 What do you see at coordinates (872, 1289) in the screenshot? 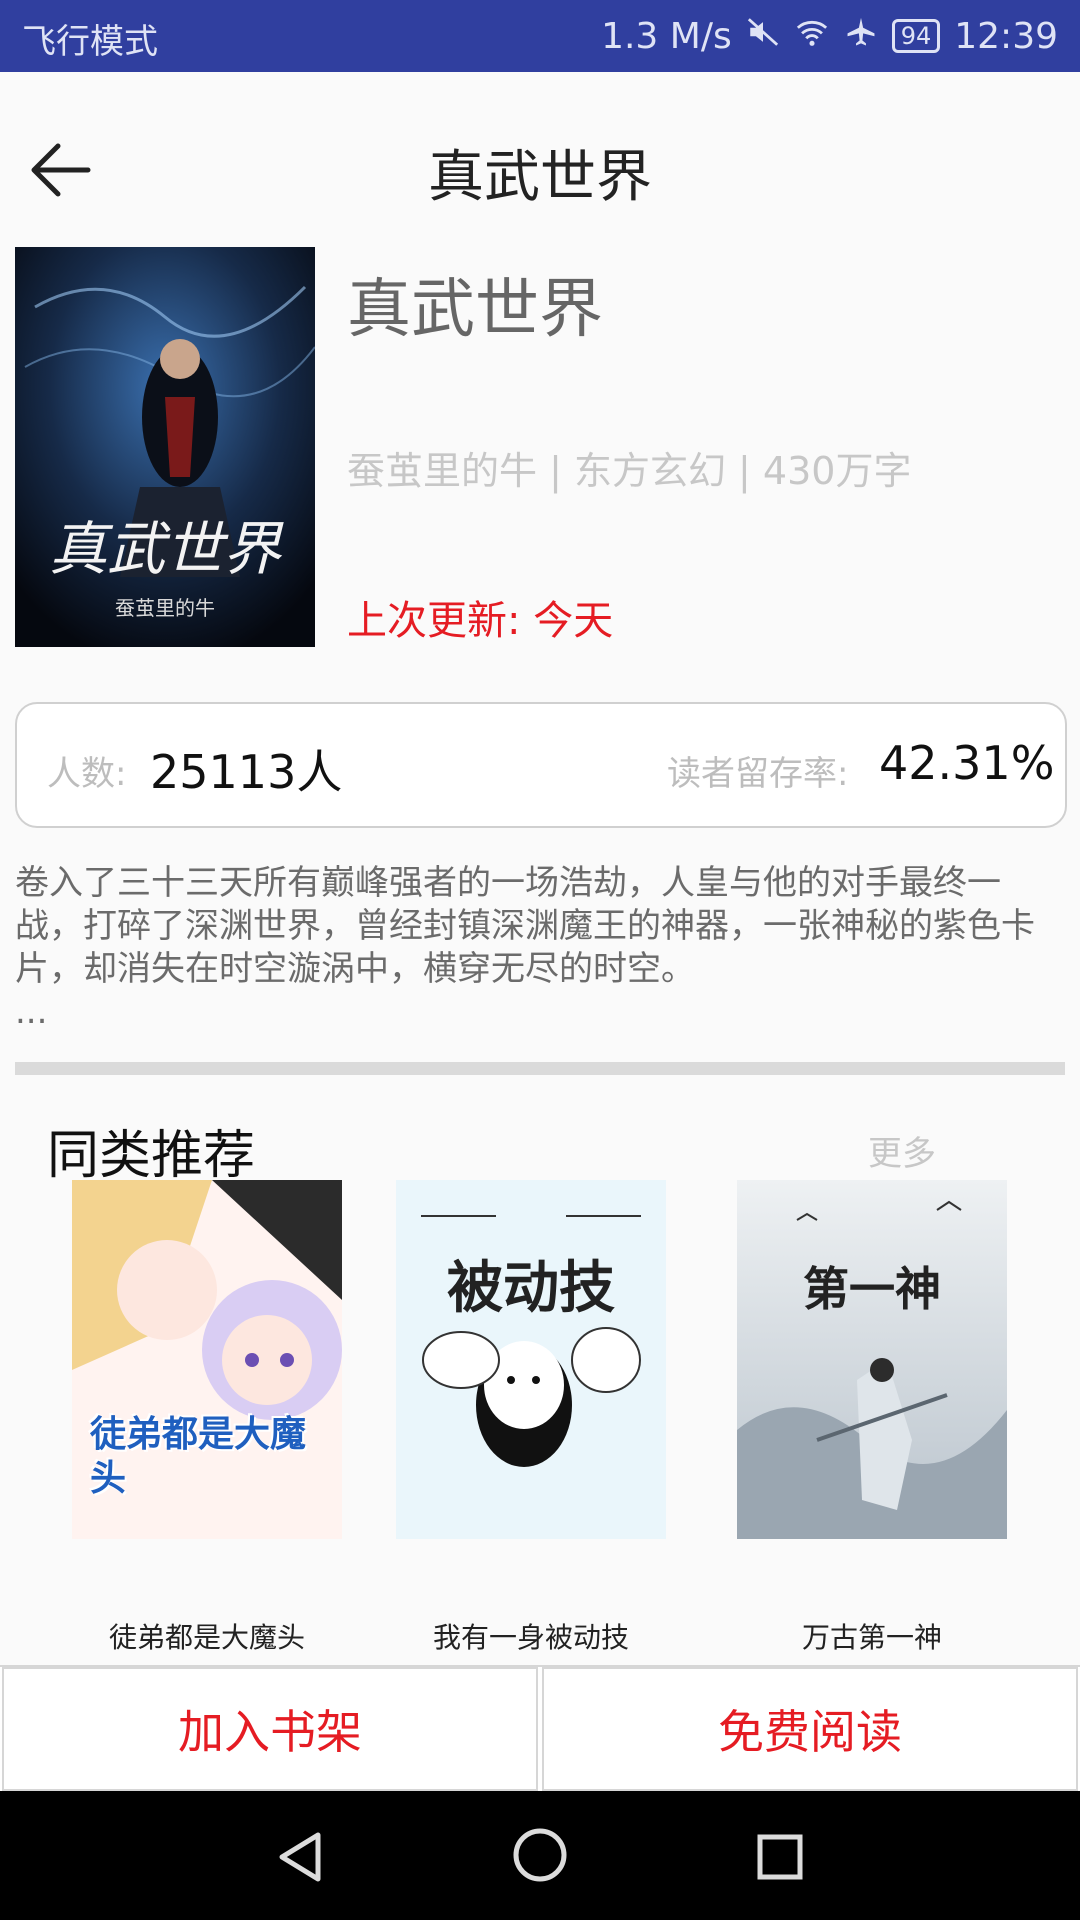
I see `recommend-cover-text: 第一神` at bounding box center [872, 1289].